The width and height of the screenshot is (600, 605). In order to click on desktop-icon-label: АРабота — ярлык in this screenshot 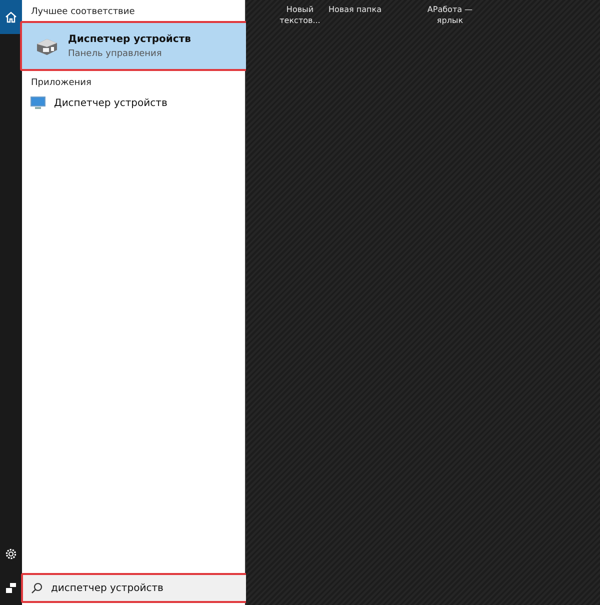, I will do `click(450, 15)`.